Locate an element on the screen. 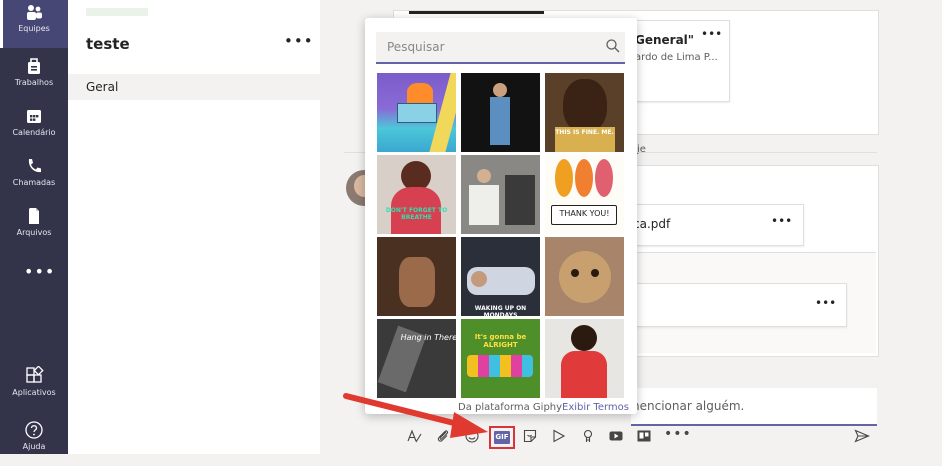 The height and width of the screenshot is (466, 942). card-title: General" is located at coordinates (665, 40).